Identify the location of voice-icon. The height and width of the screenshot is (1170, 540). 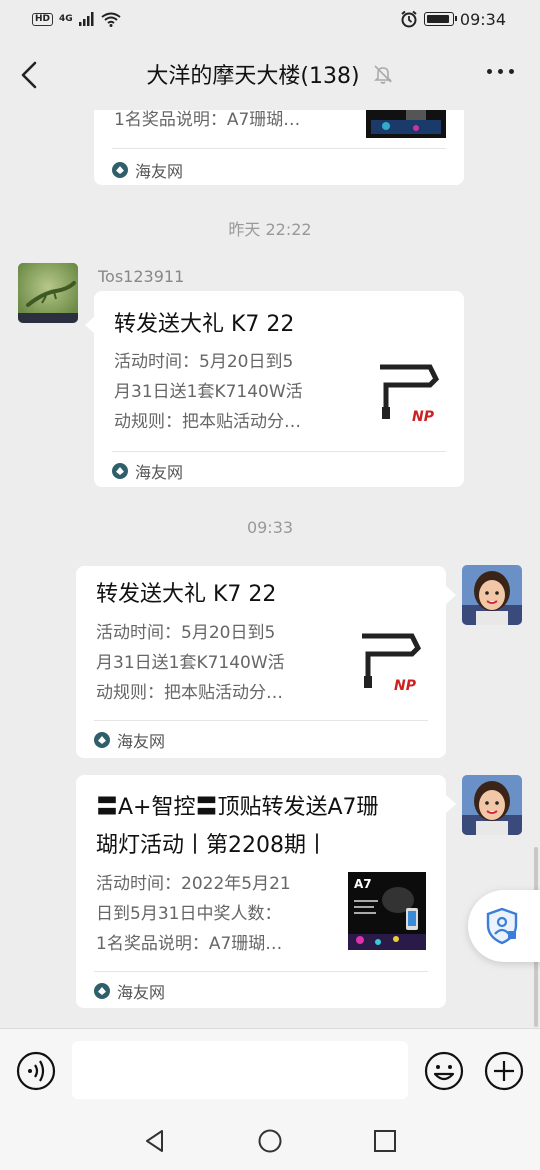
(36, 1071).